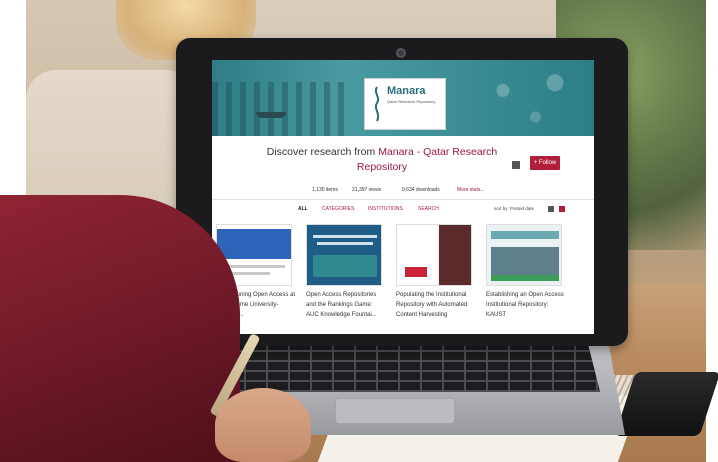  What do you see at coordinates (303, 209) in the screenshot?
I see `tab-all: ALL` at bounding box center [303, 209].